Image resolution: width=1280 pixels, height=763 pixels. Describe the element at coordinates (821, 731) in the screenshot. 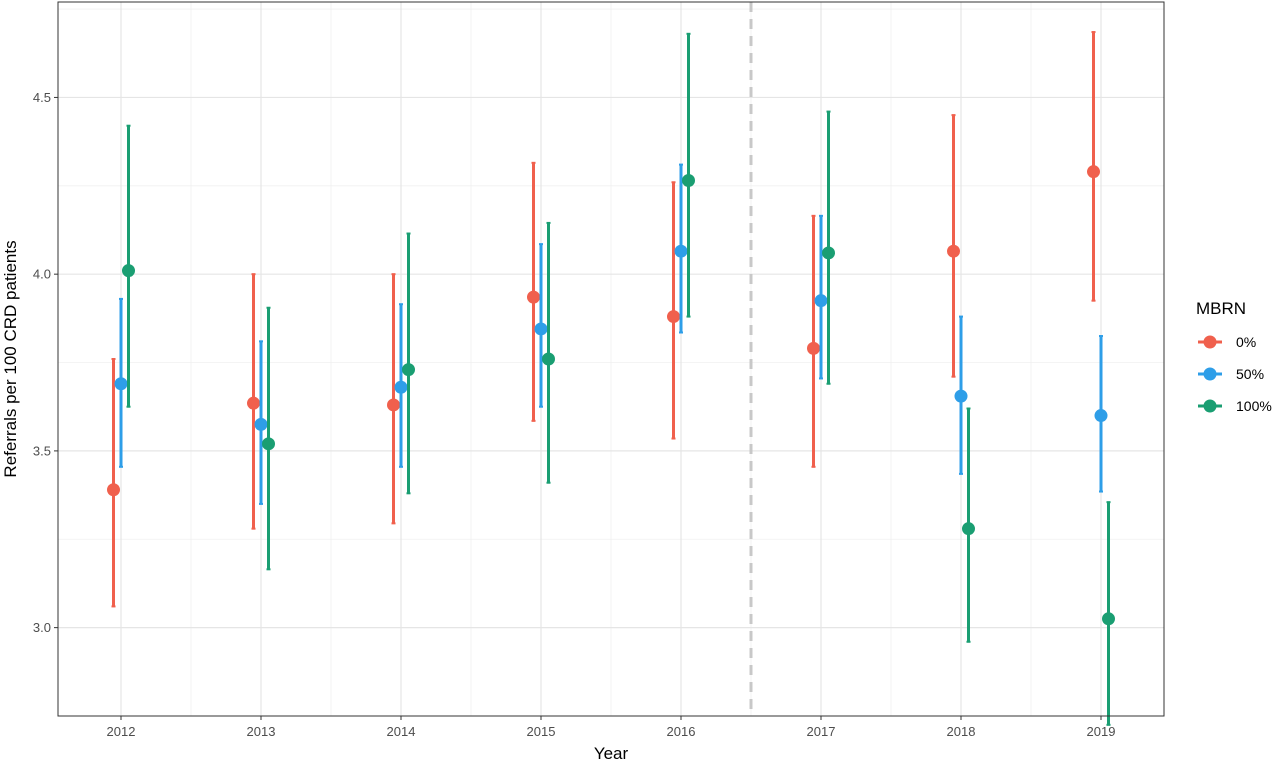

I see `x-tick-label: 2017` at that location.